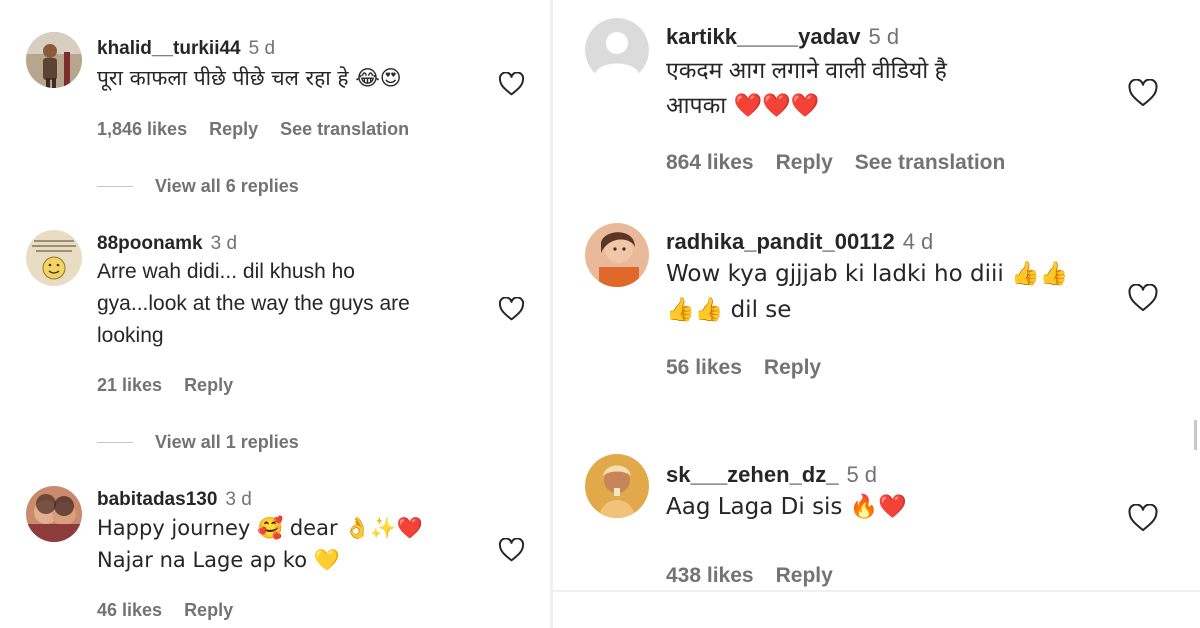  What do you see at coordinates (918, 242) in the screenshot?
I see `comment-time: 4 d` at bounding box center [918, 242].